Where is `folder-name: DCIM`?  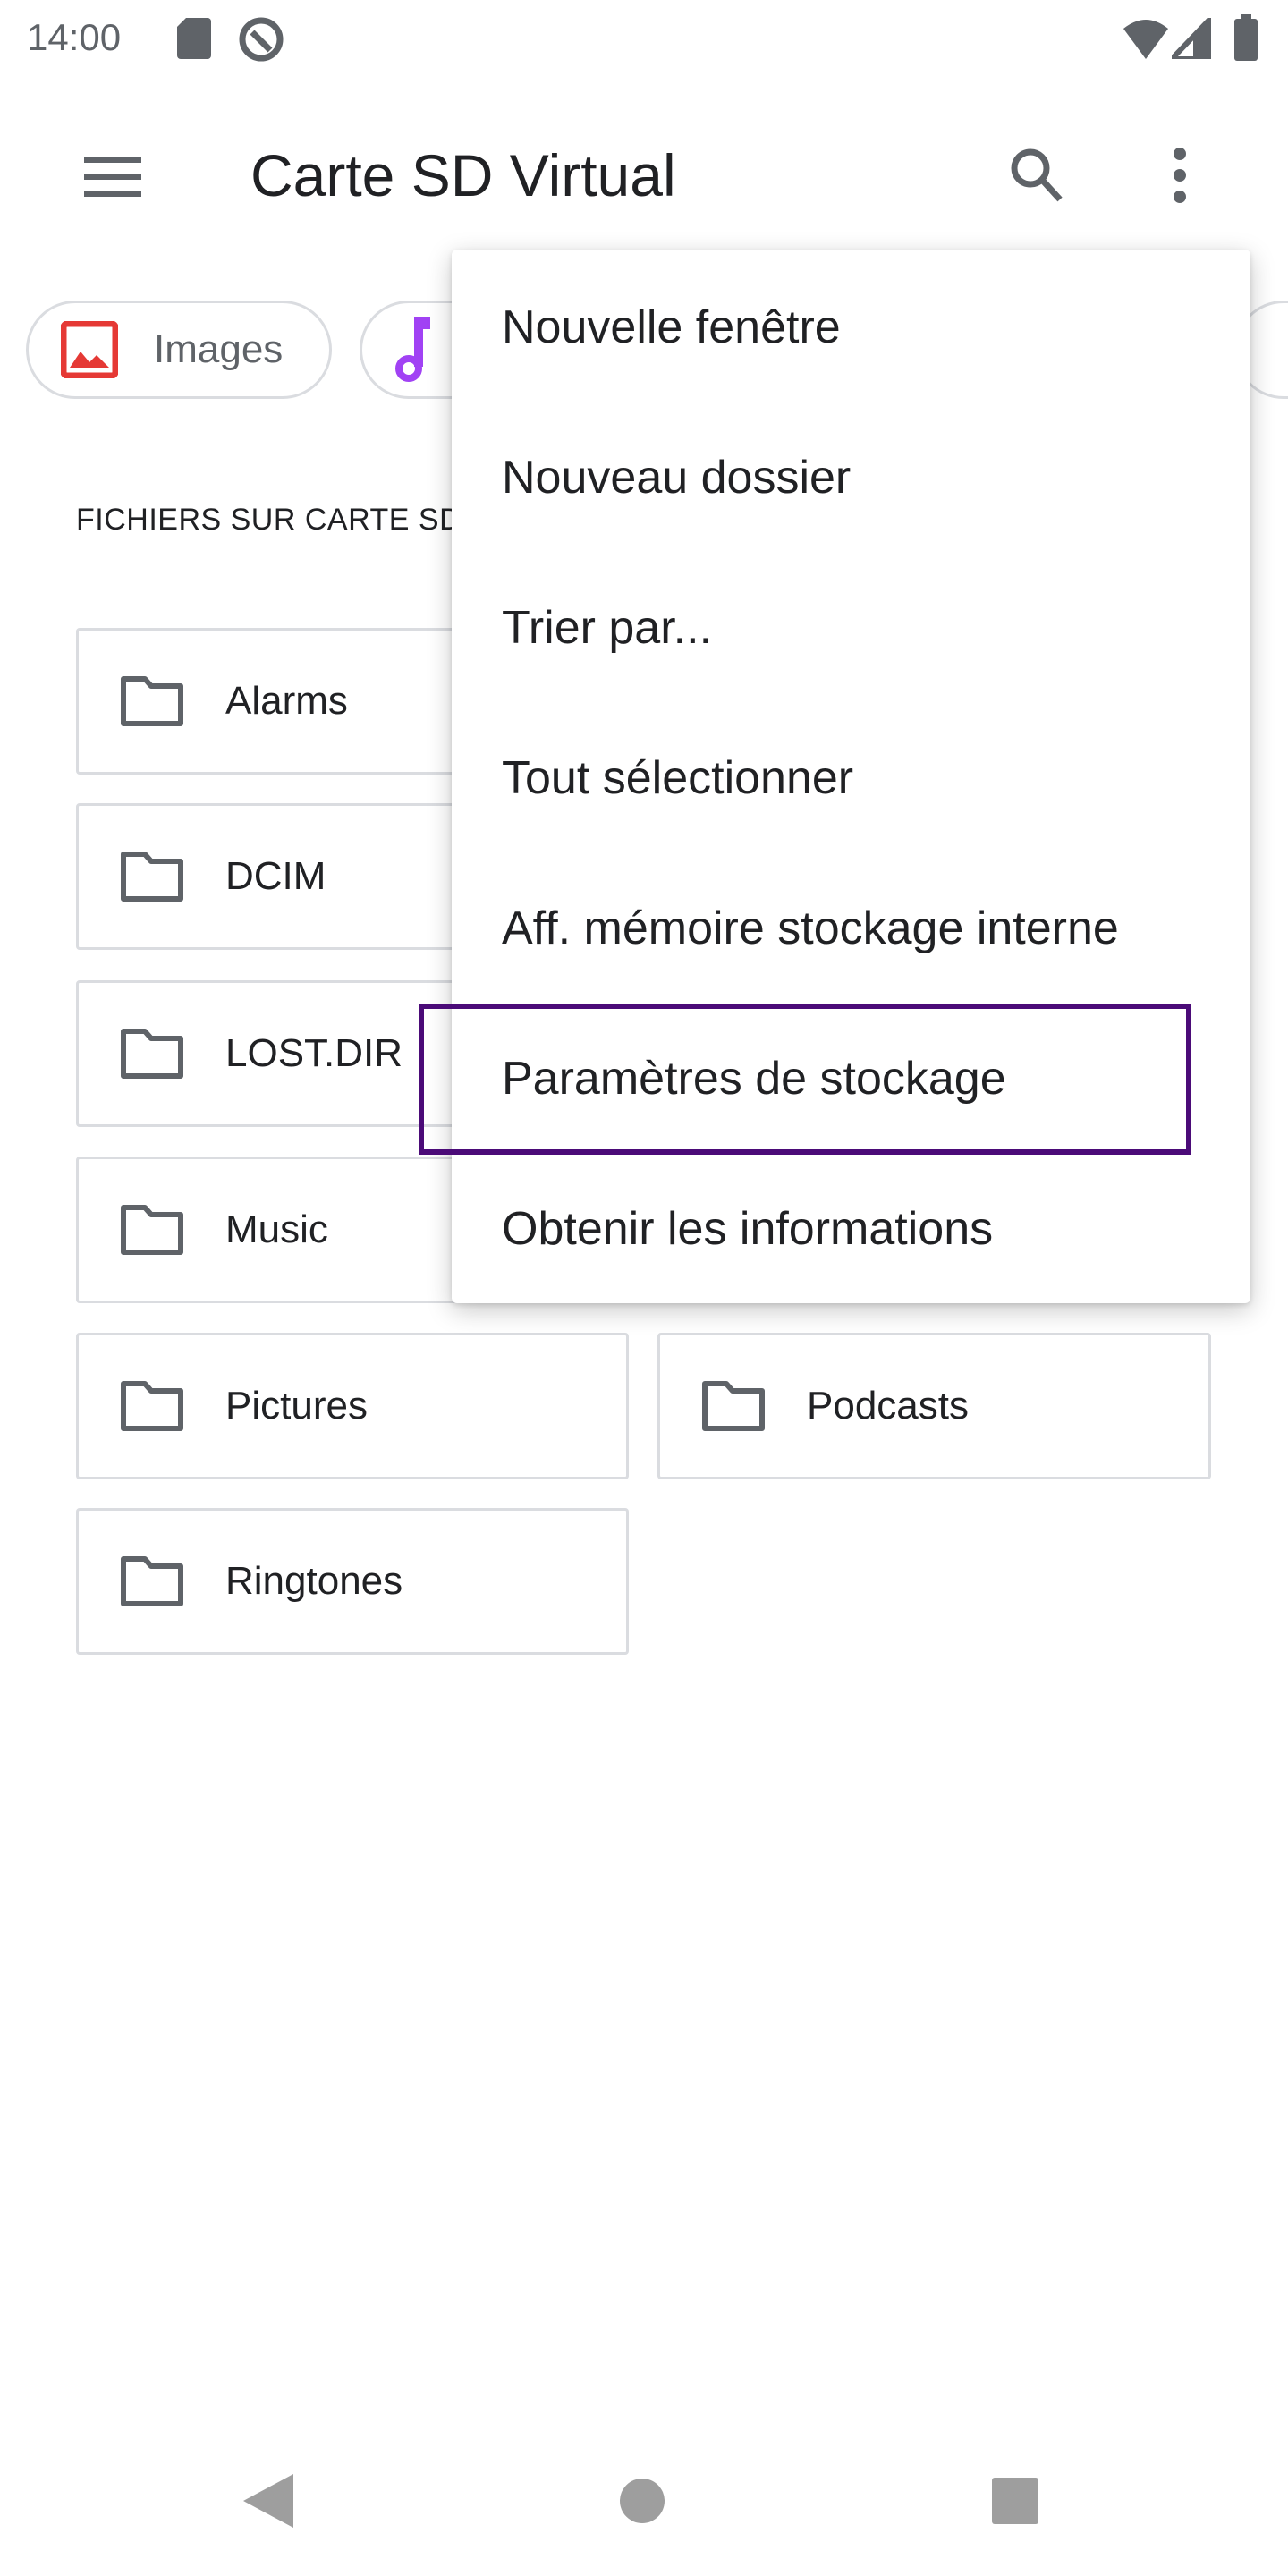 folder-name: DCIM is located at coordinates (275, 876).